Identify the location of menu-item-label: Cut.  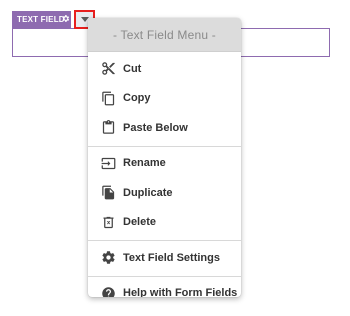
(132, 68).